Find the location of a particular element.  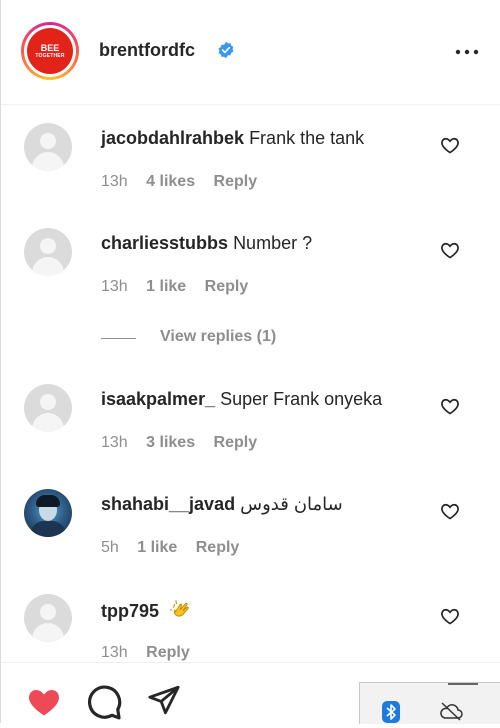

comment-body: Super Frank onyeka is located at coordinates (301, 399).